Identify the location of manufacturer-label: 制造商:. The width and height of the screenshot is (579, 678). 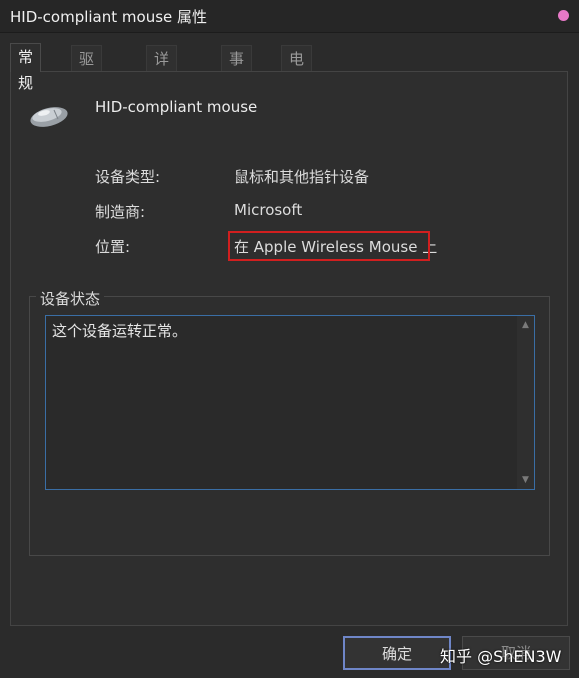
(120, 212).